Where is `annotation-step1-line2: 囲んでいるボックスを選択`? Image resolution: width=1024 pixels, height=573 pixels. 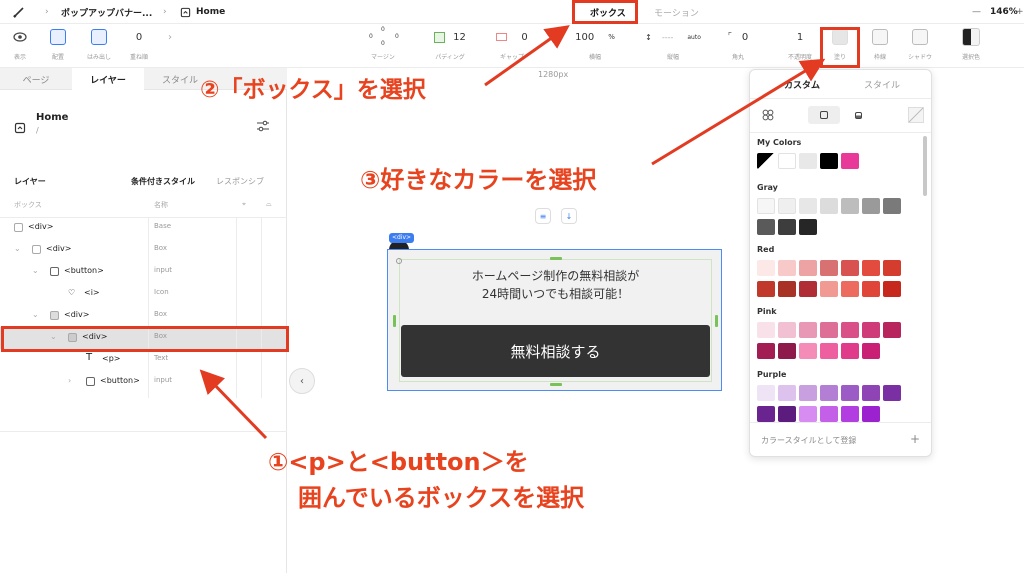
annotation-step1-line2: 囲んでいるボックスを選択 is located at coordinates (441, 498).